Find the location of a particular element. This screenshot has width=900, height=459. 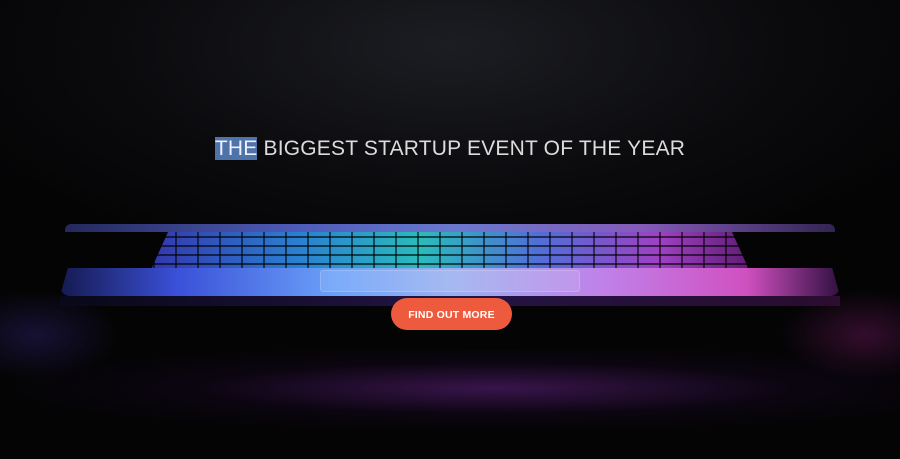

laptop-keyboard is located at coordinates (450, 252).